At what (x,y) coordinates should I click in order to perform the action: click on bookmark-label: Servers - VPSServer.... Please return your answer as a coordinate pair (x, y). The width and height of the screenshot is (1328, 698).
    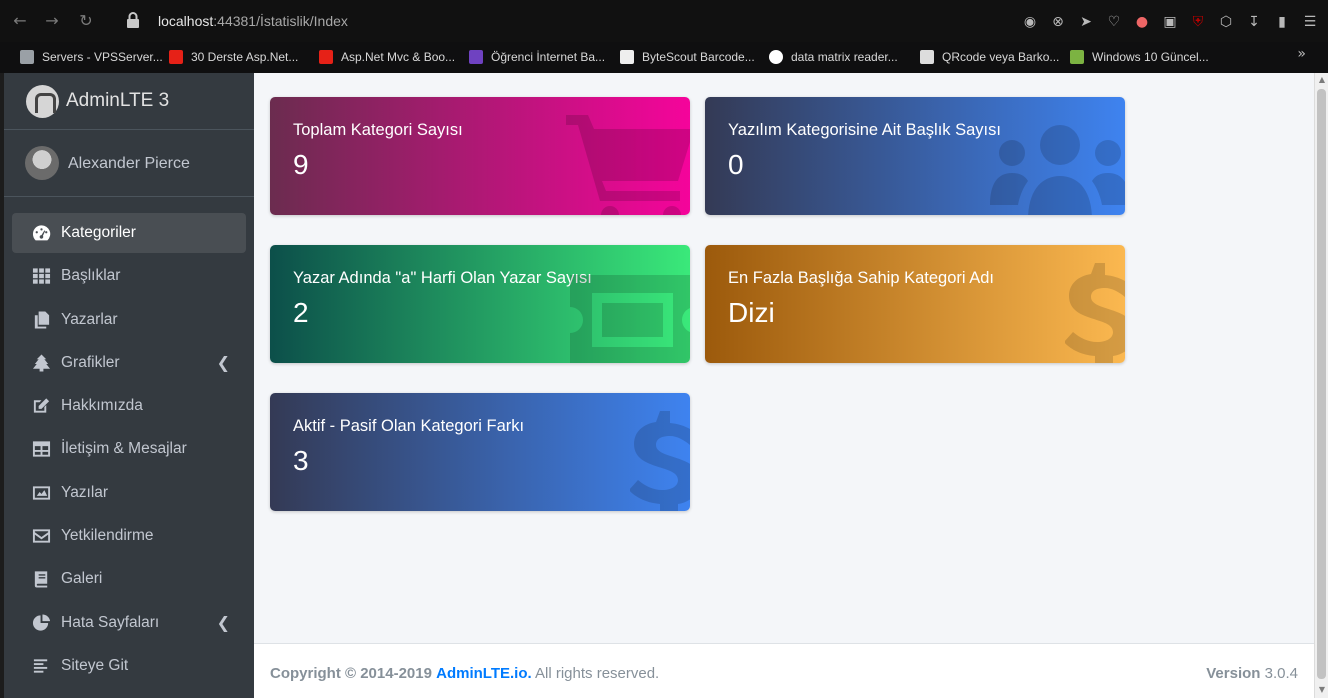
    Looking at the image, I should click on (102, 57).